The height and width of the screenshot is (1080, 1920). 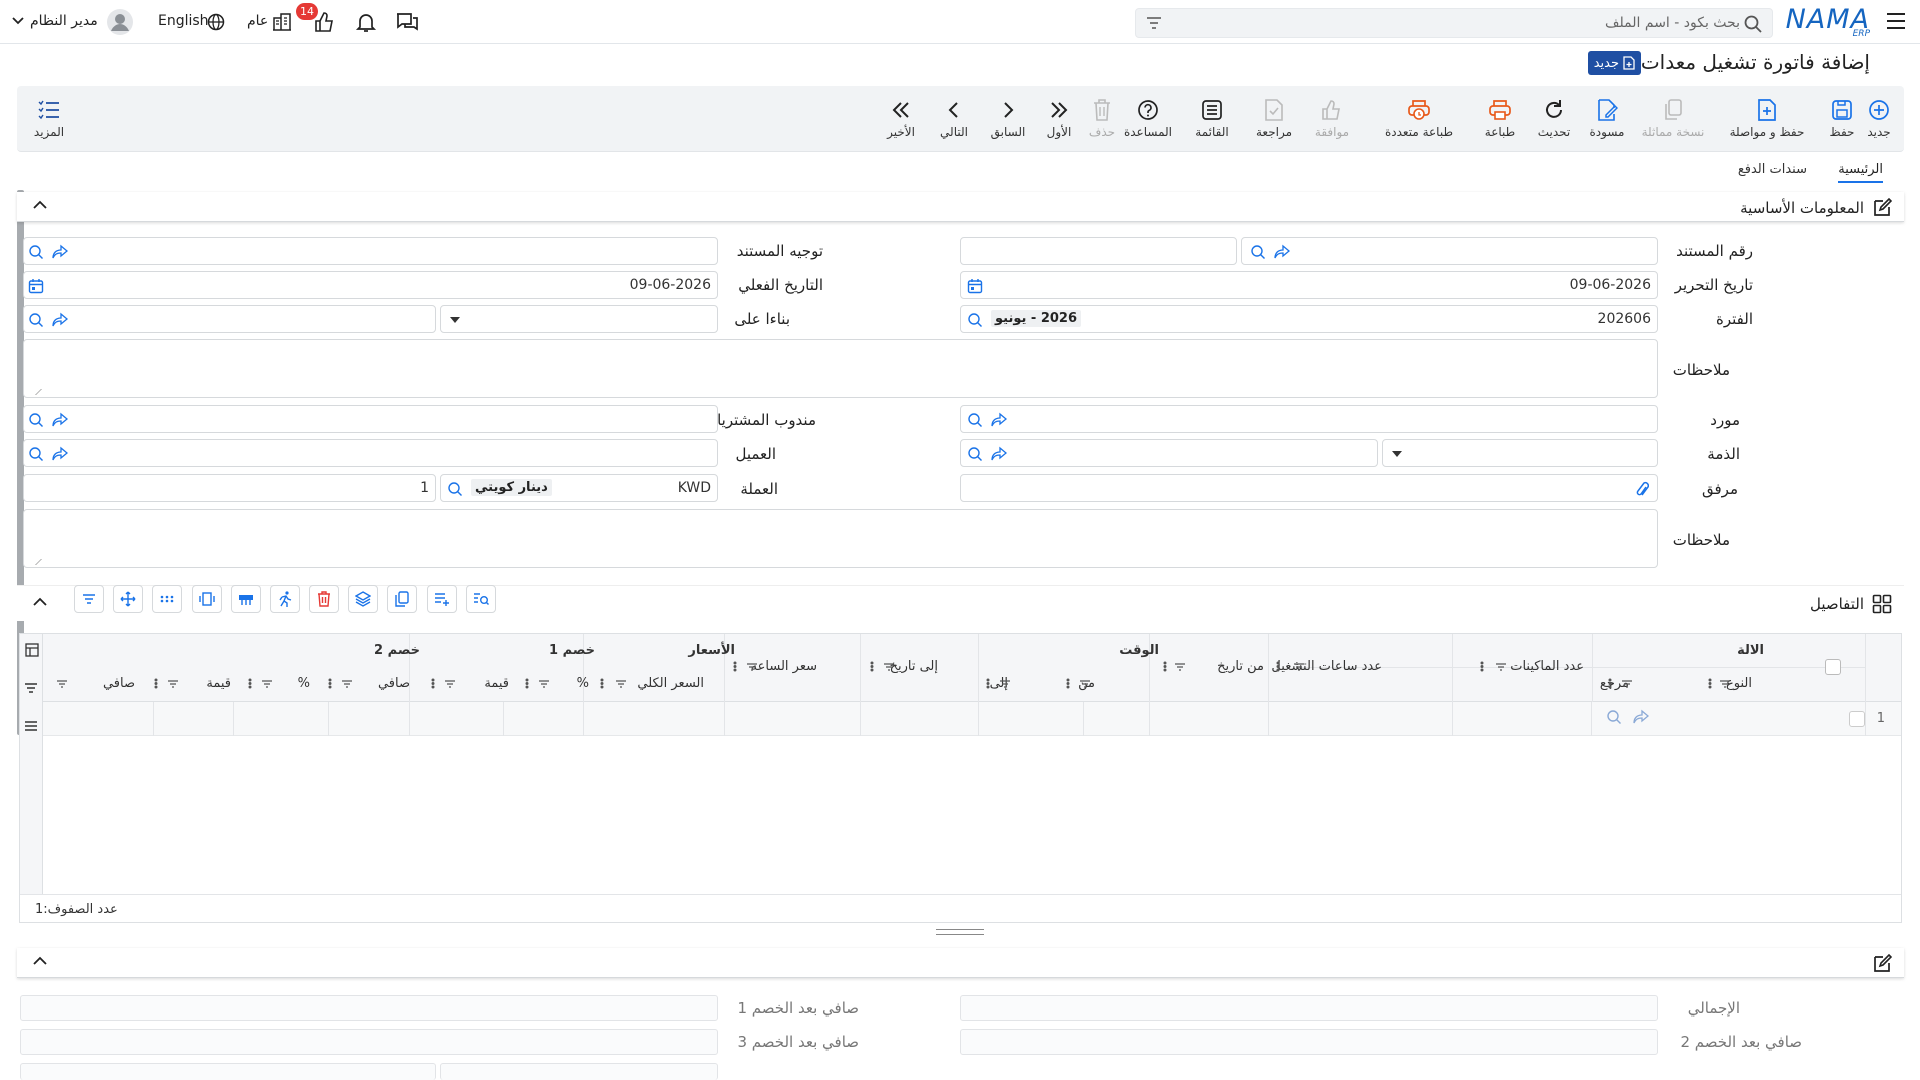 I want to click on grid-delete-button, so click(x=324, y=599).